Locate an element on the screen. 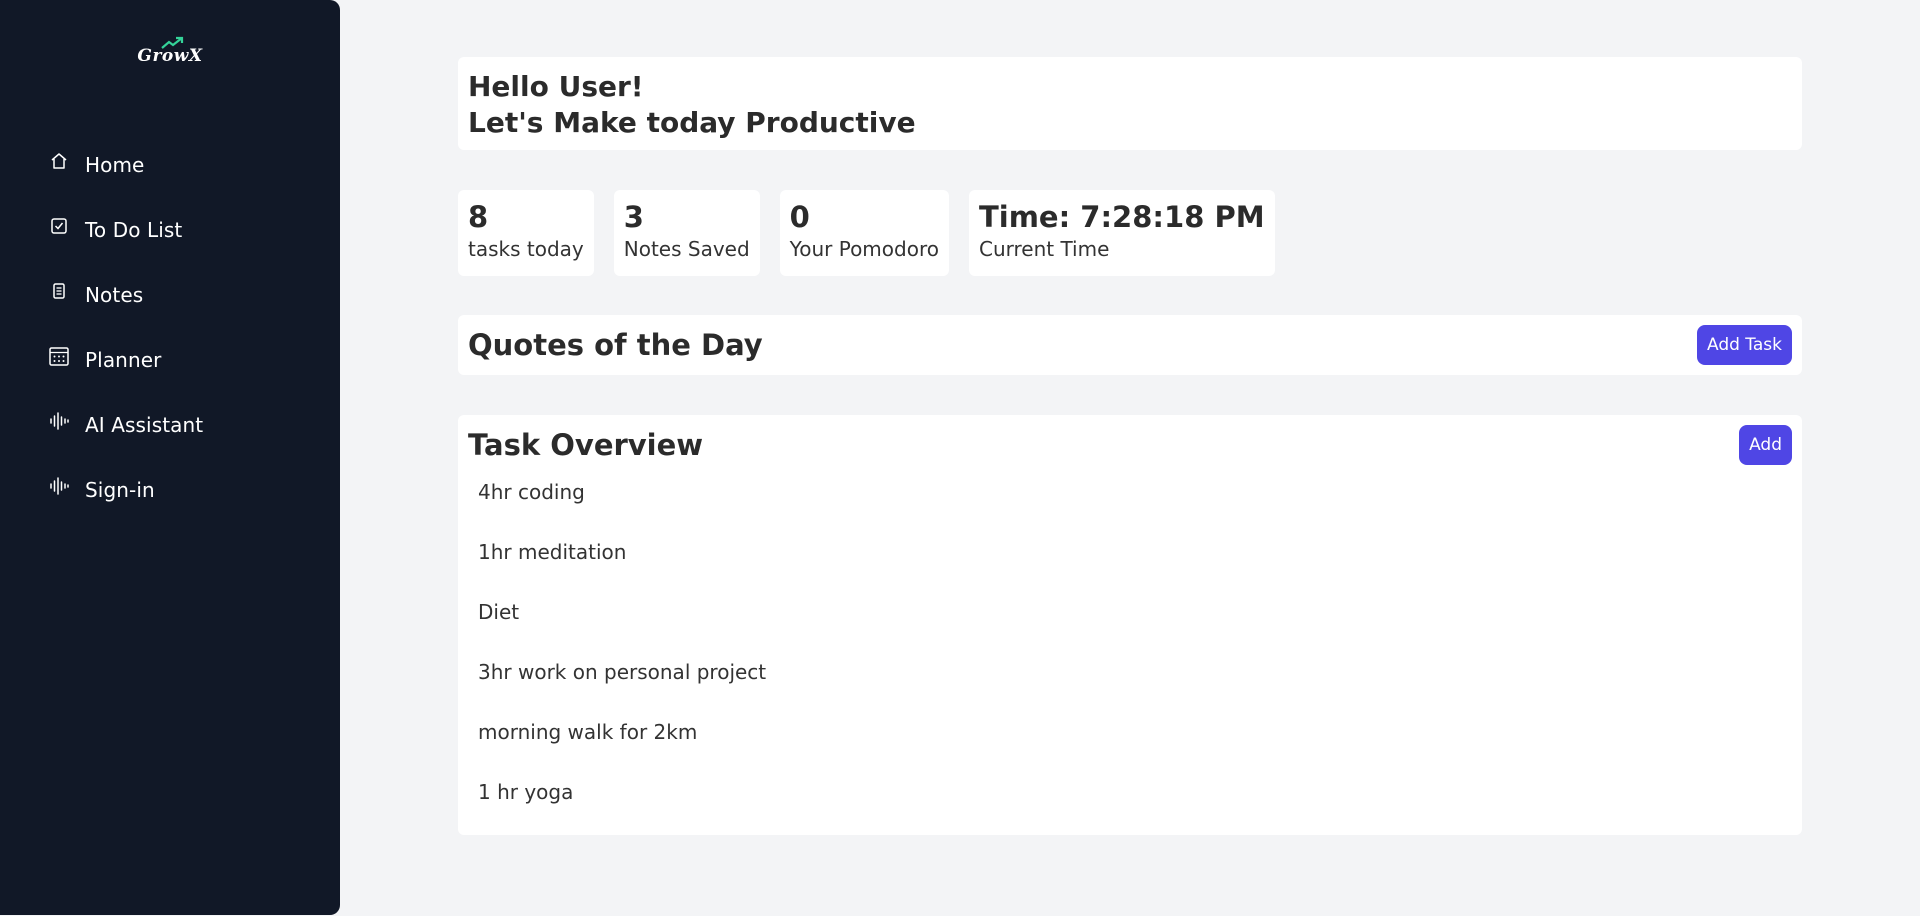 This screenshot has height=916, width=1920. stat-pomodoro: 0 Your Pomodoro is located at coordinates (864, 233).